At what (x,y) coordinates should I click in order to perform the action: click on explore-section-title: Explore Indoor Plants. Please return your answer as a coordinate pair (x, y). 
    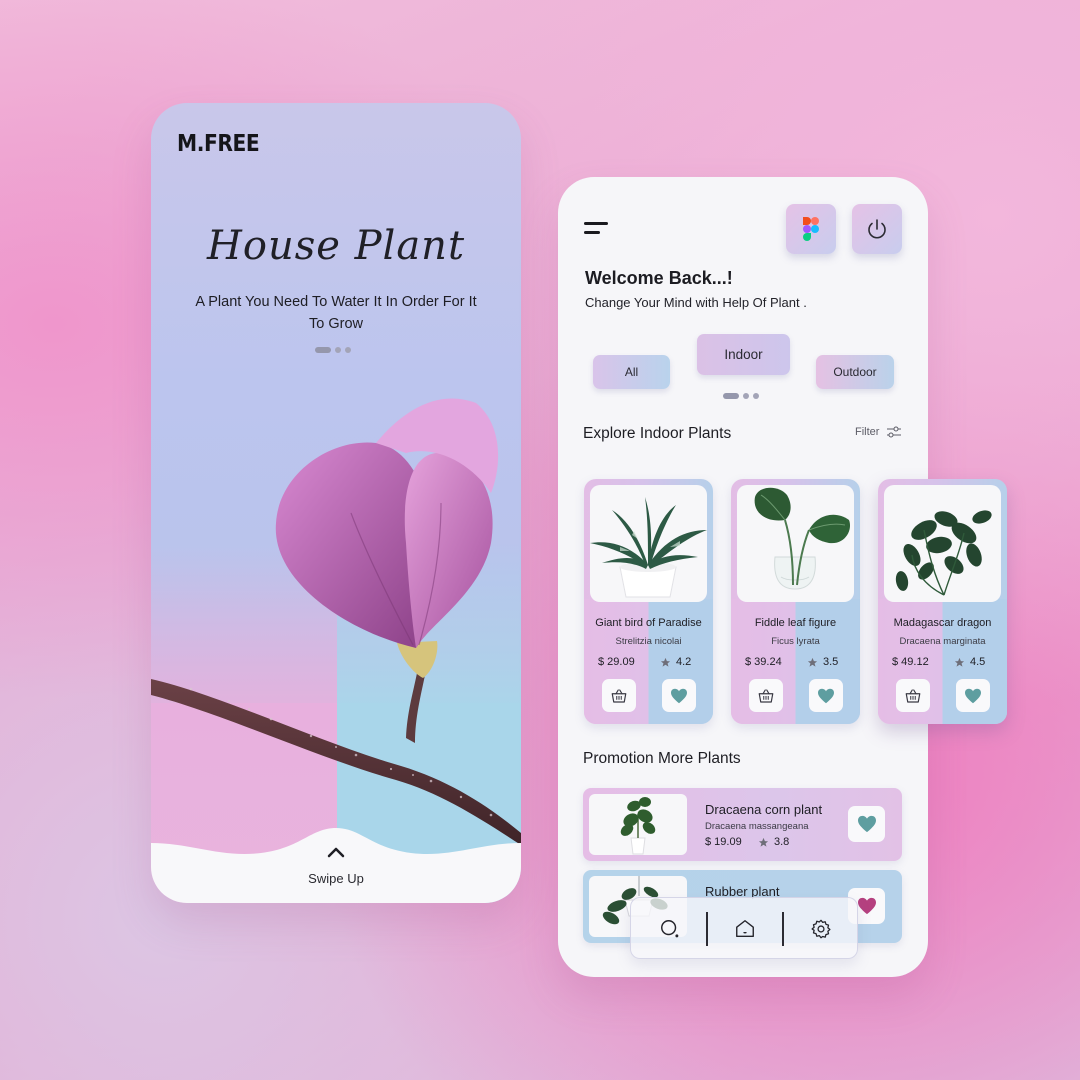
    Looking at the image, I should click on (657, 433).